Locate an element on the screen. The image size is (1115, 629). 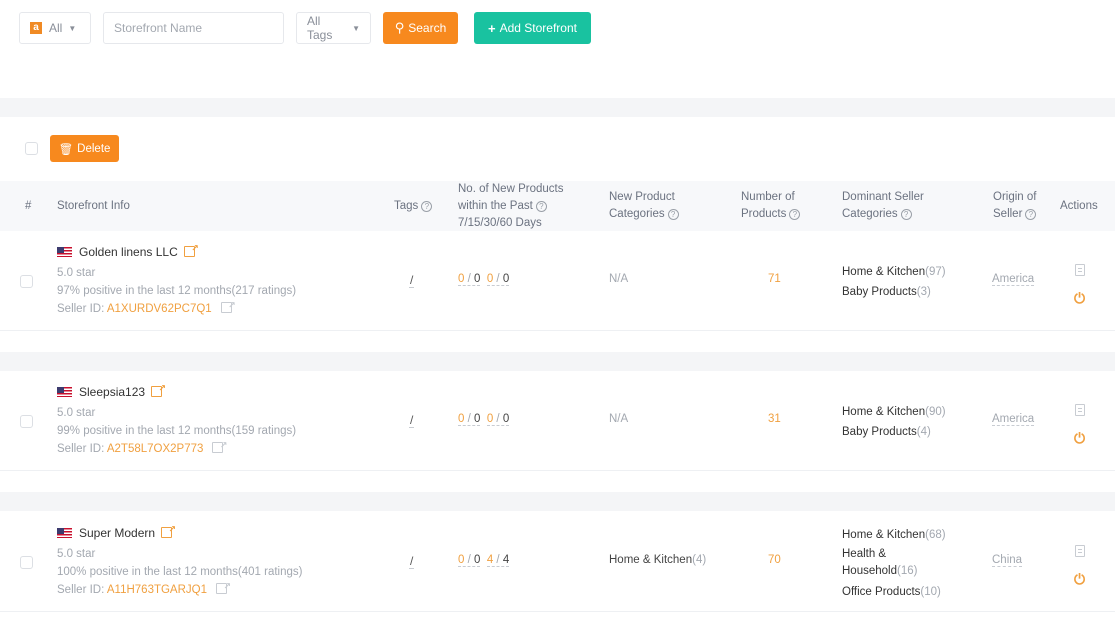
delete-button: 🗑 Delete is located at coordinates (84, 148).